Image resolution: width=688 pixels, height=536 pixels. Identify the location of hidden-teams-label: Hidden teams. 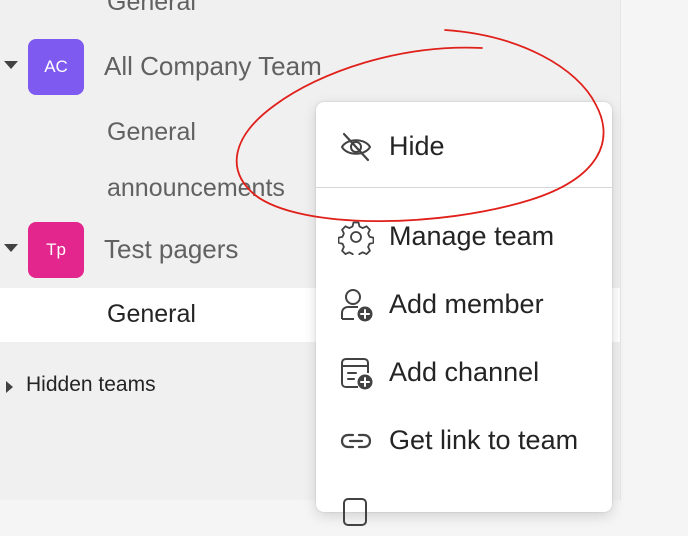
(91, 384).